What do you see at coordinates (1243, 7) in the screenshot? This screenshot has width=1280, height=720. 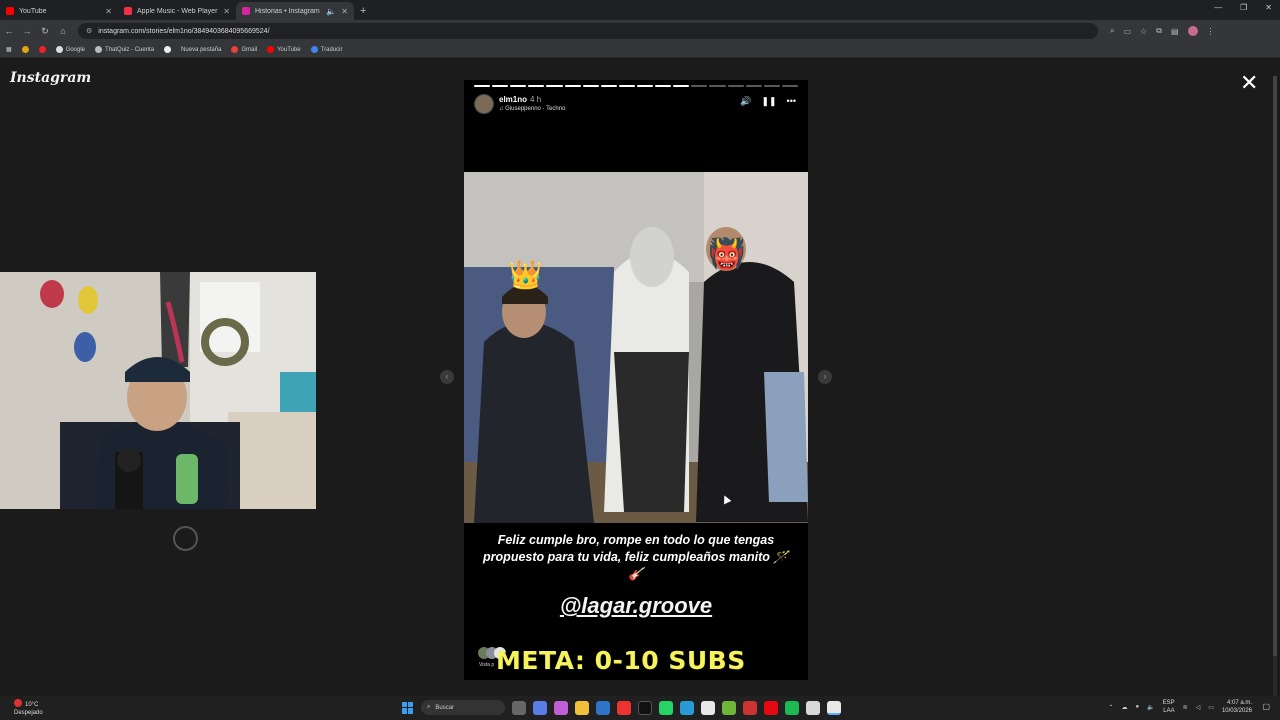 I see `restore-icon: ❐` at bounding box center [1243, 7].